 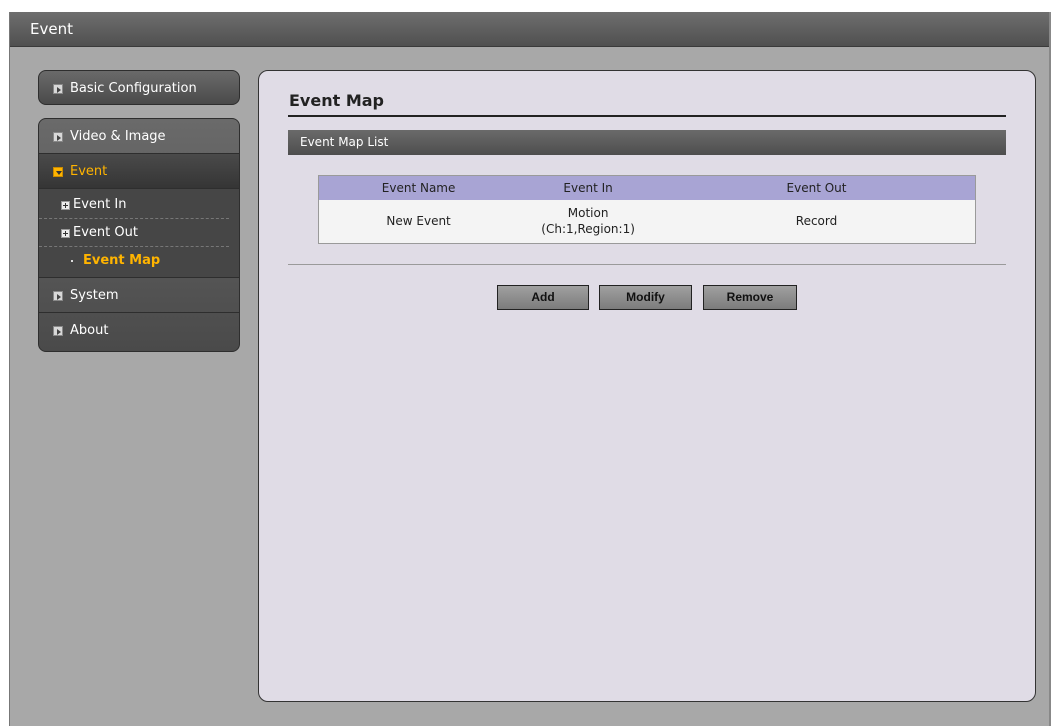 I want to click on sidebar-item-label: Video & Image, so click(x=118, y=136).